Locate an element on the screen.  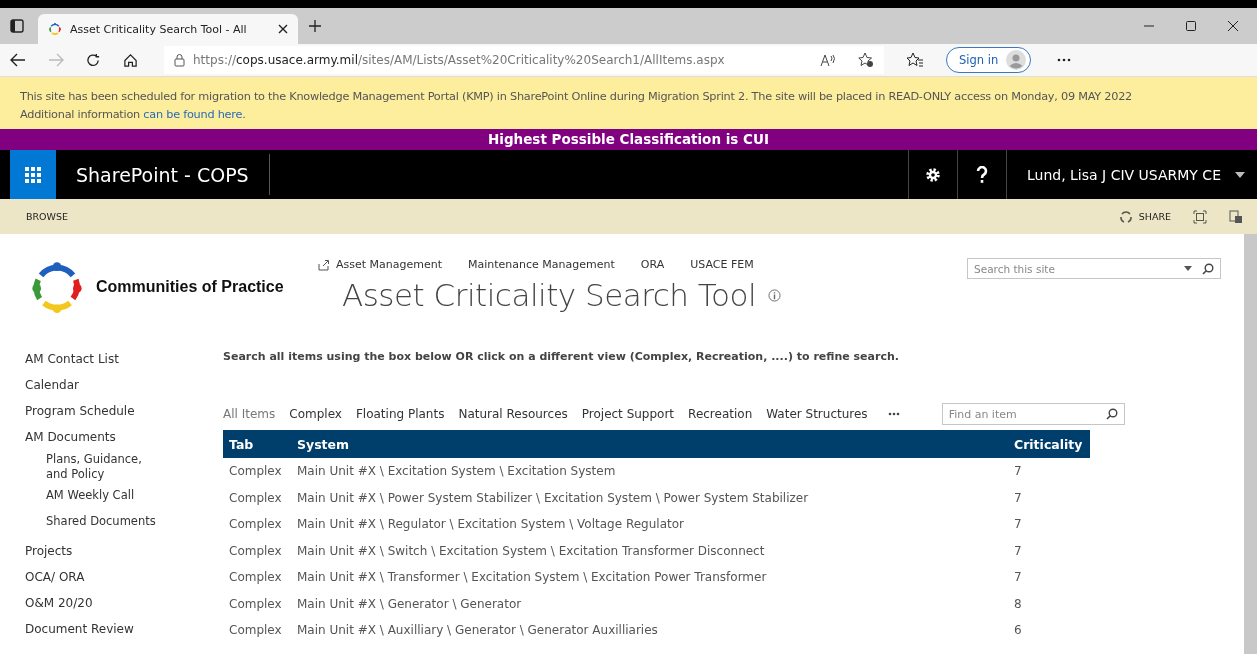
sidebar-item: Program Schedule is located at coordinates (124, 411).